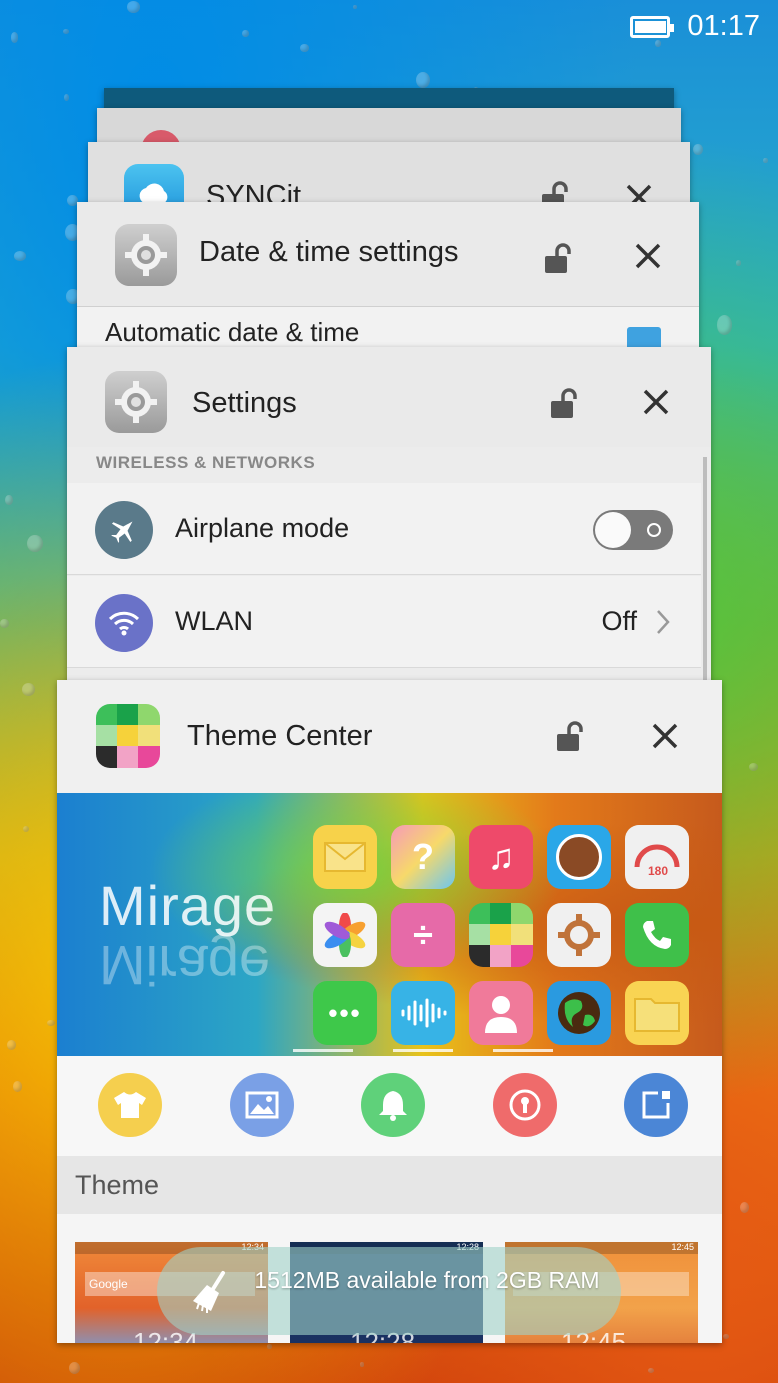  What do you see at coordinates (501, 857) in the screenshot?
I see `music-icon: ♫` at bounding box center [501, 857].